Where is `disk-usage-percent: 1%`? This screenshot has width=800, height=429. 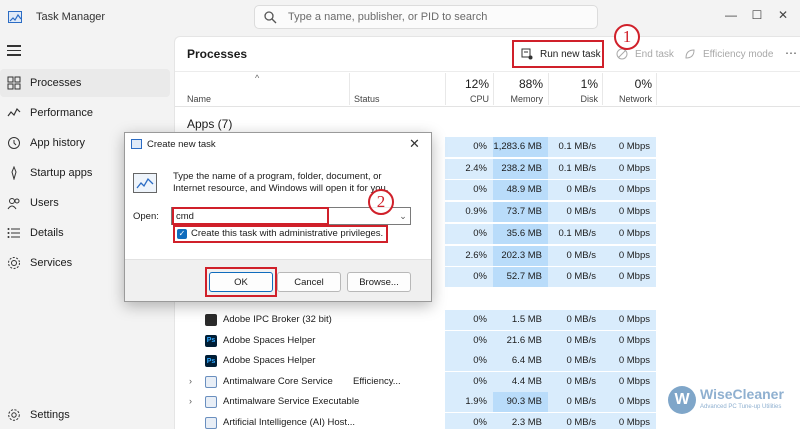 disk-usage-percent: 1% is located at coordinates (573, 84).